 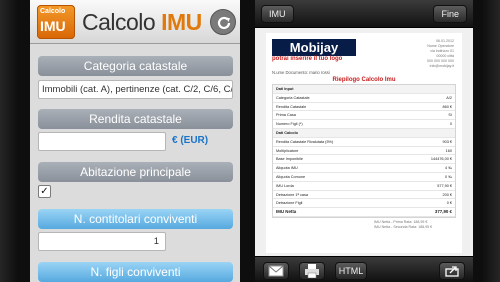 I want to click on email-button, so click(x=276, y=271).